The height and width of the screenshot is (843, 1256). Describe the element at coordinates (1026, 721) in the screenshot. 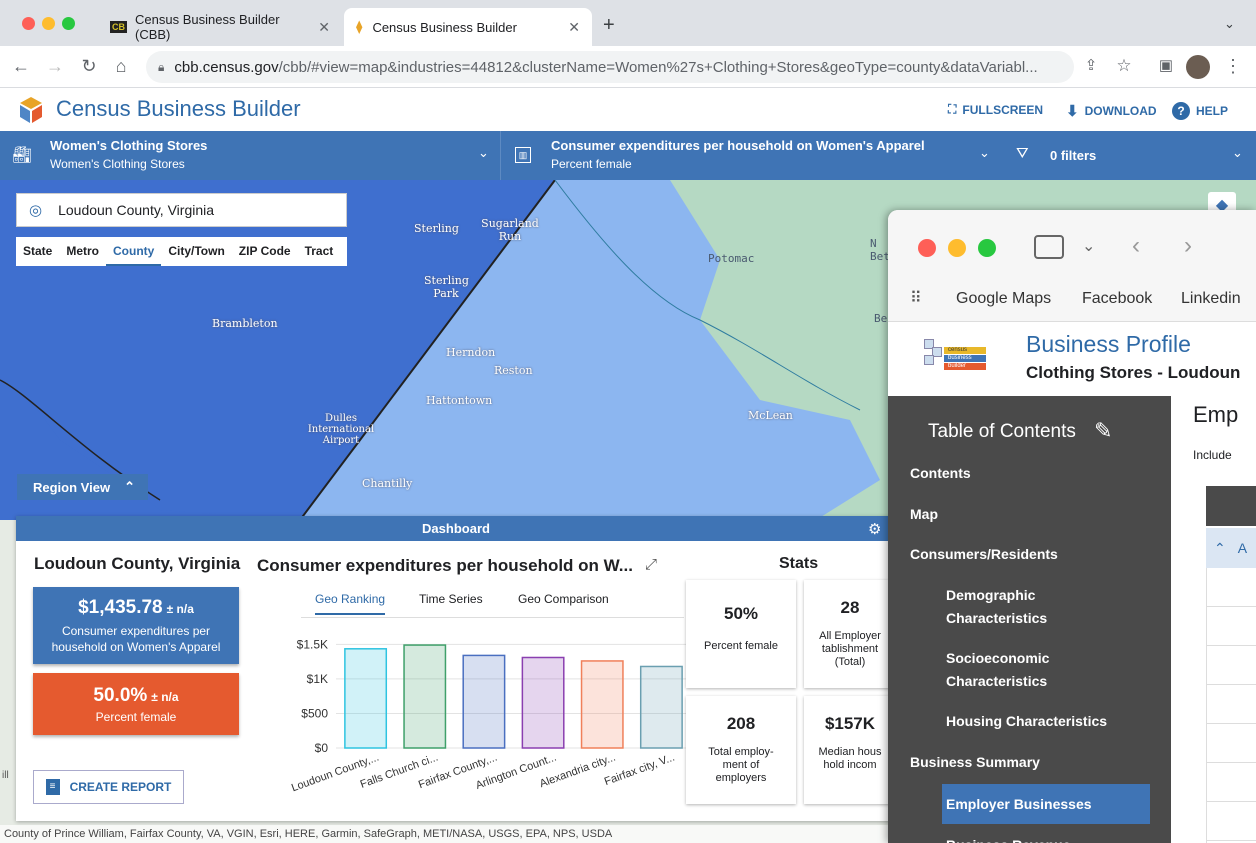

I see `toc-item-housing: Housing Characteristics` at that location.